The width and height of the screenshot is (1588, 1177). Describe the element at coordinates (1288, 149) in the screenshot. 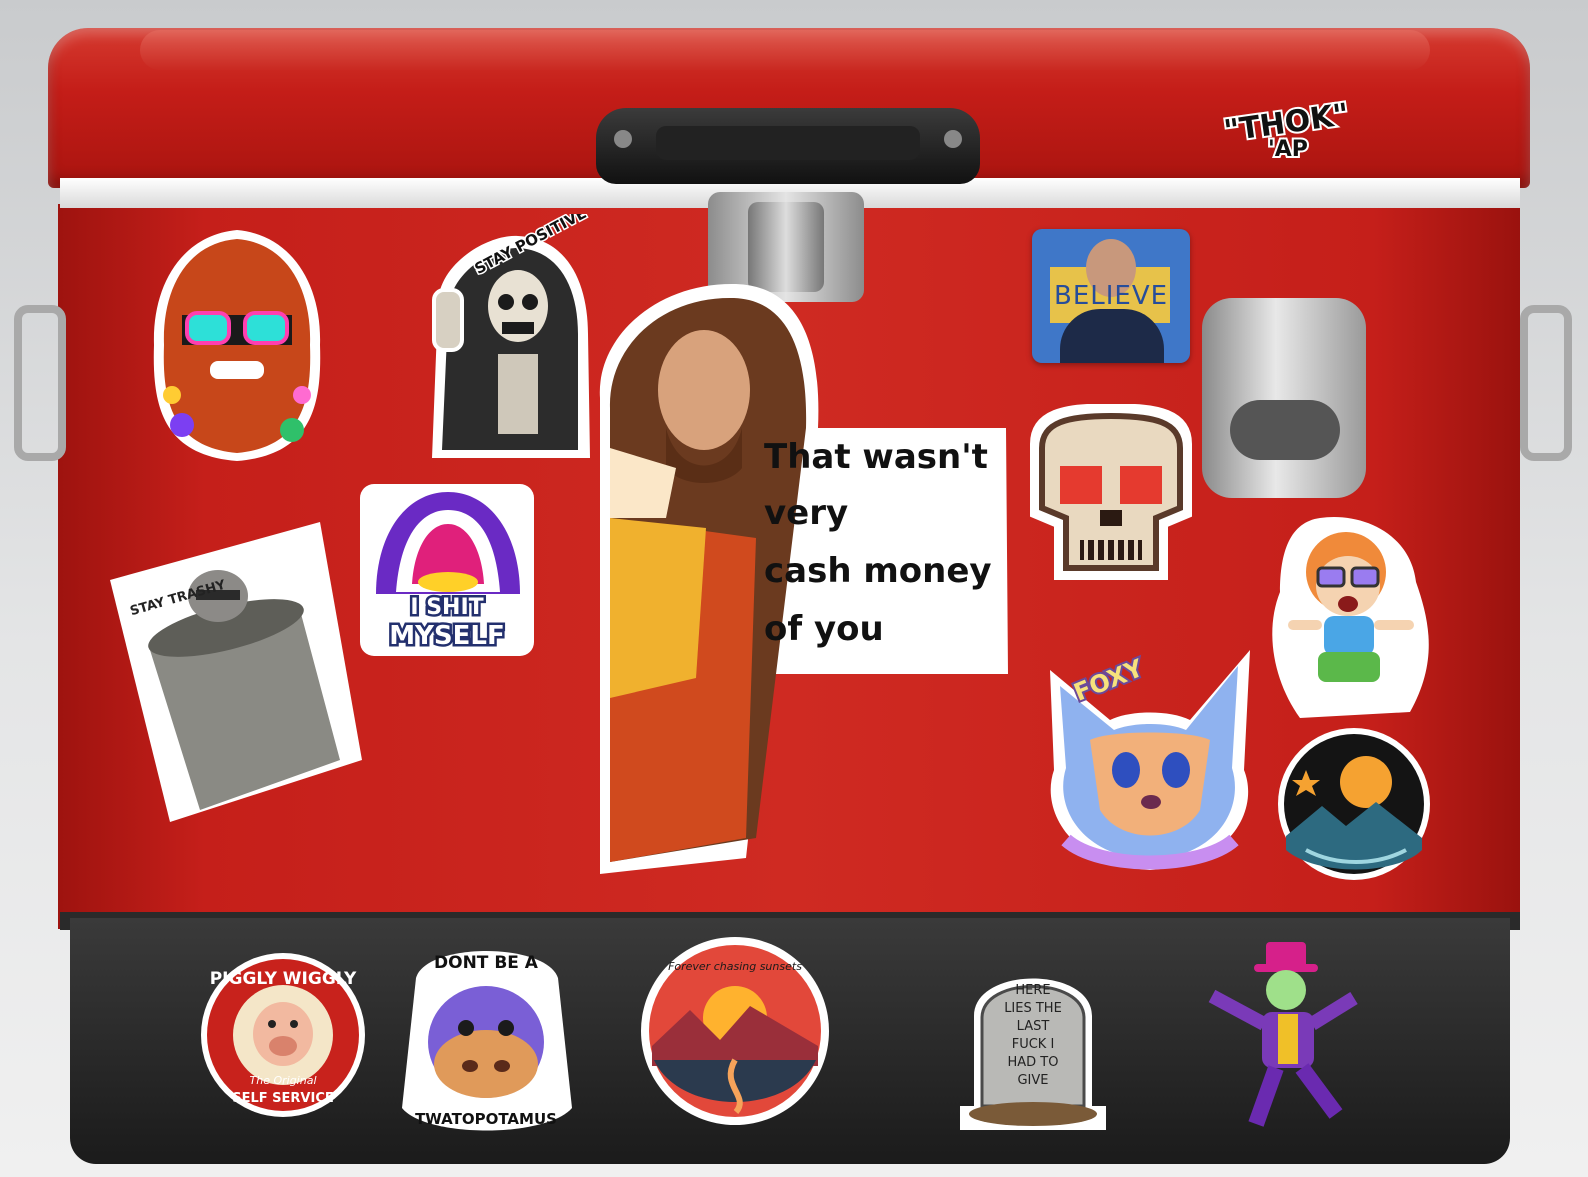

I see `thik-ap-line2: 'AP` at that location.